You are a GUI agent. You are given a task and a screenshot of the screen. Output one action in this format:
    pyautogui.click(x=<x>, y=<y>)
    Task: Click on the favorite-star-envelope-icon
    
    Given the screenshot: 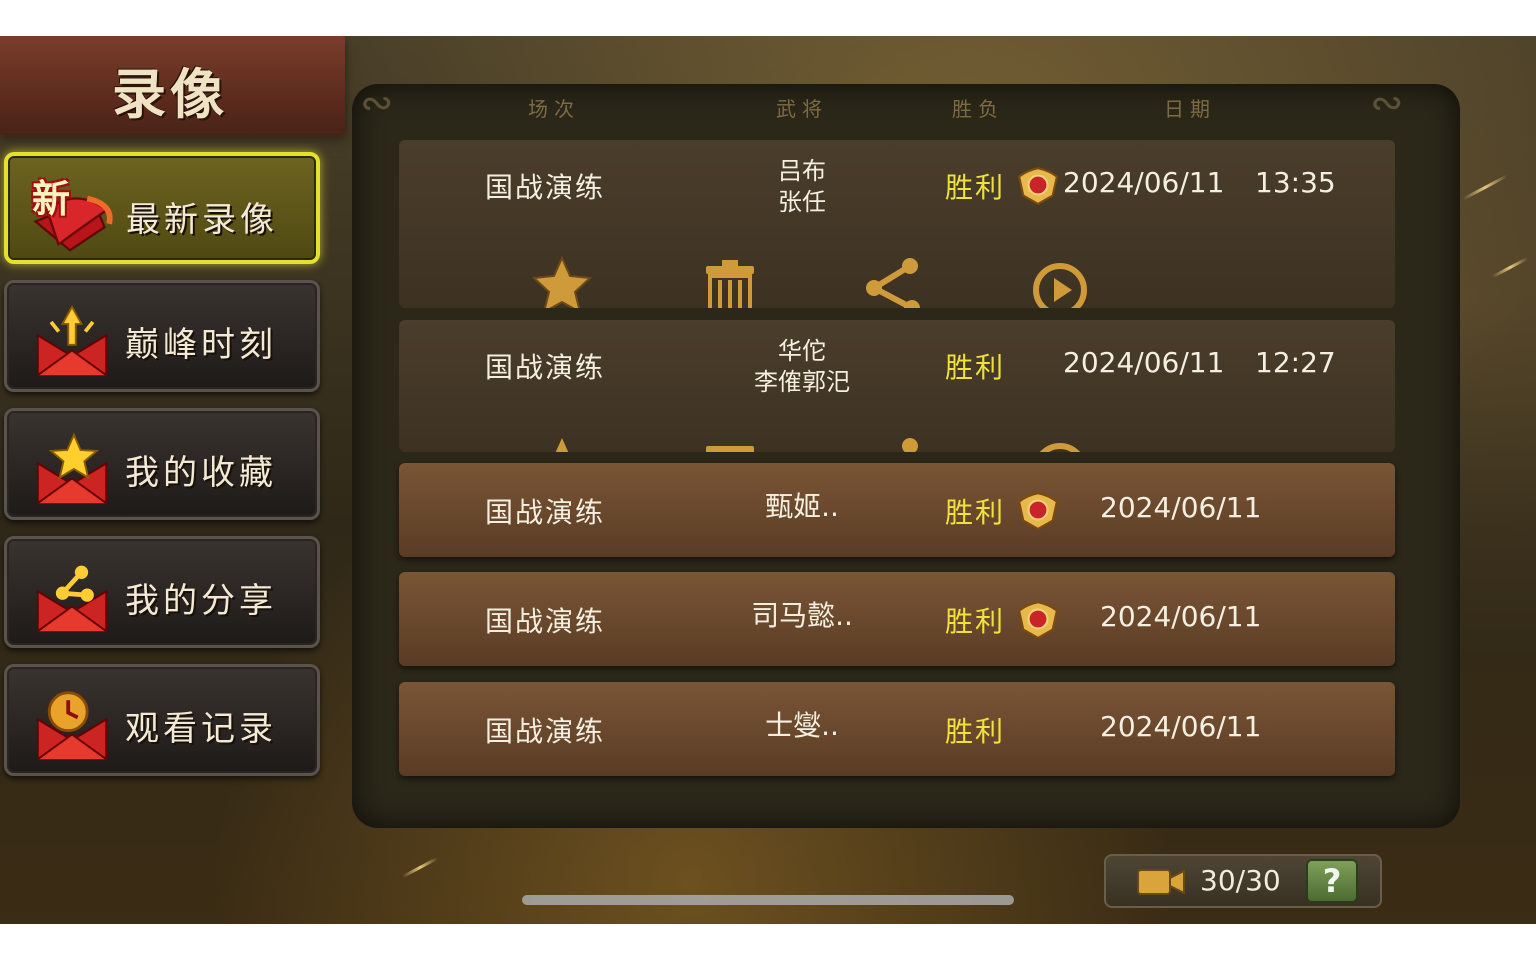 What is the action you would take?
    pyautogui.click(x=72, y=468)
    